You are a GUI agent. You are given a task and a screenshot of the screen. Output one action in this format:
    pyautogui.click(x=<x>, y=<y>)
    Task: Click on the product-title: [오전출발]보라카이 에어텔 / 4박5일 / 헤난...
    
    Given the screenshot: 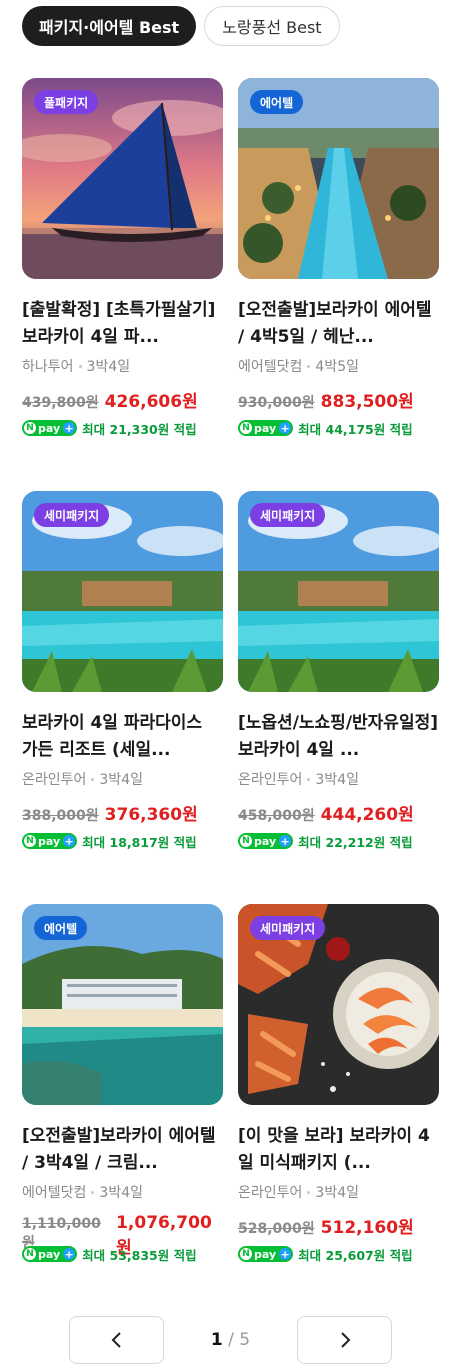 What is the action you would take?
    pyautogui.click(x=338, y=324)
    